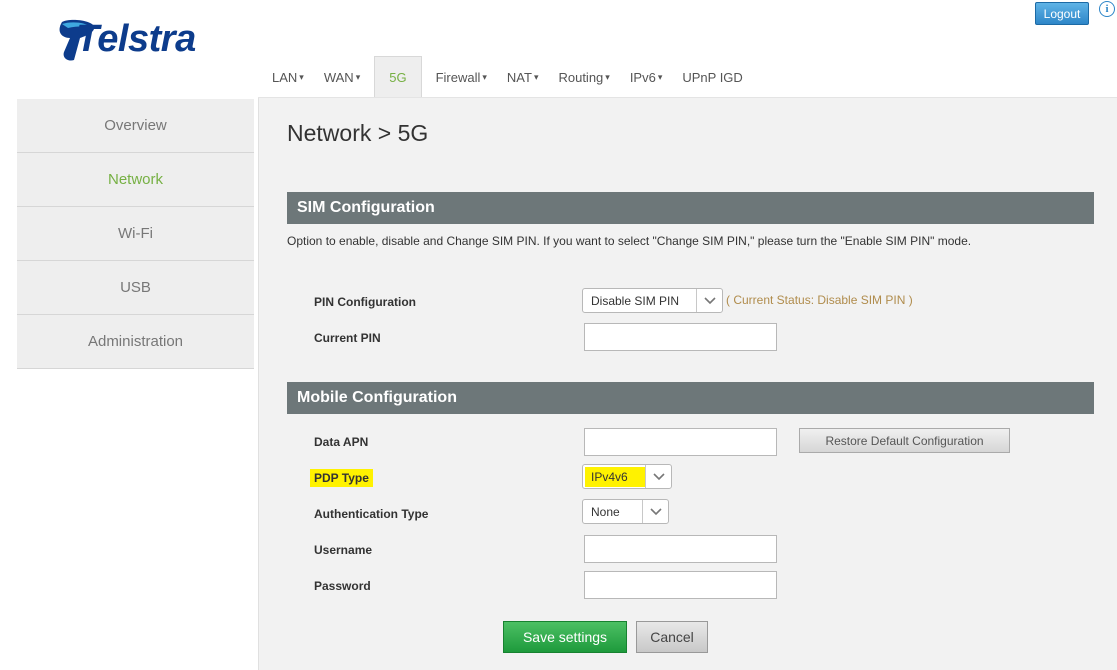  I want to click on pdp-type-select: IPv4v6, so click(627, 476).